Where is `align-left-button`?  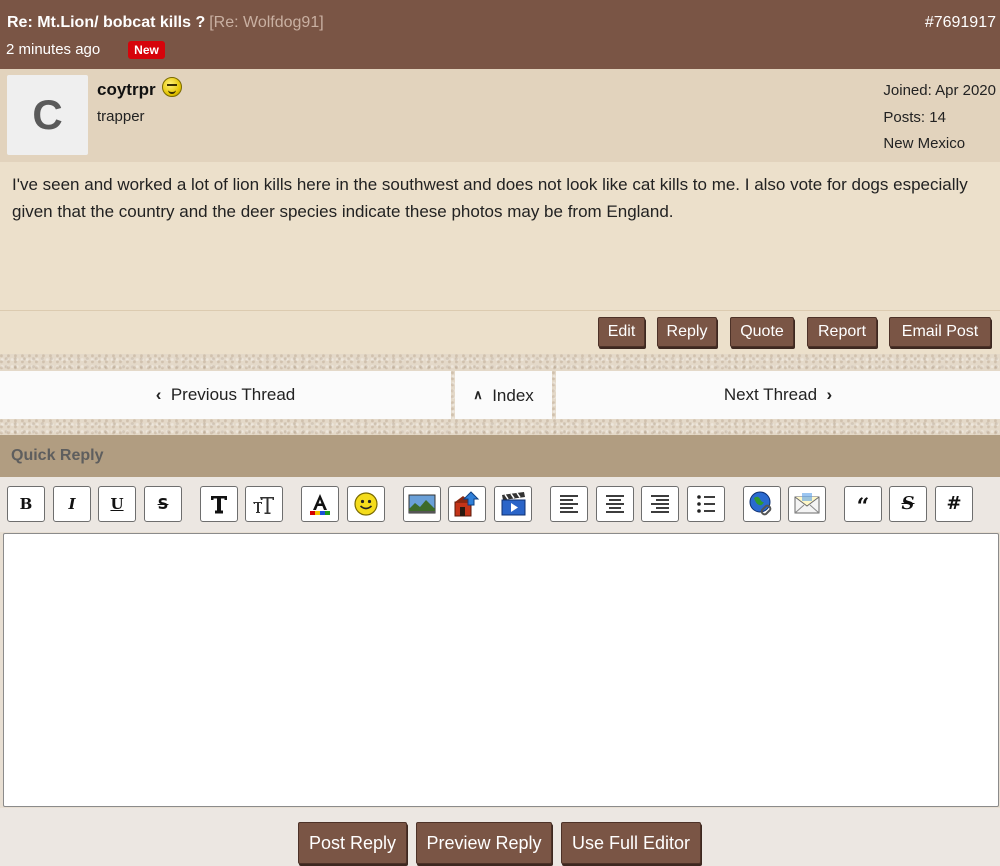 align-left-button is located at coordinates (569, 504).